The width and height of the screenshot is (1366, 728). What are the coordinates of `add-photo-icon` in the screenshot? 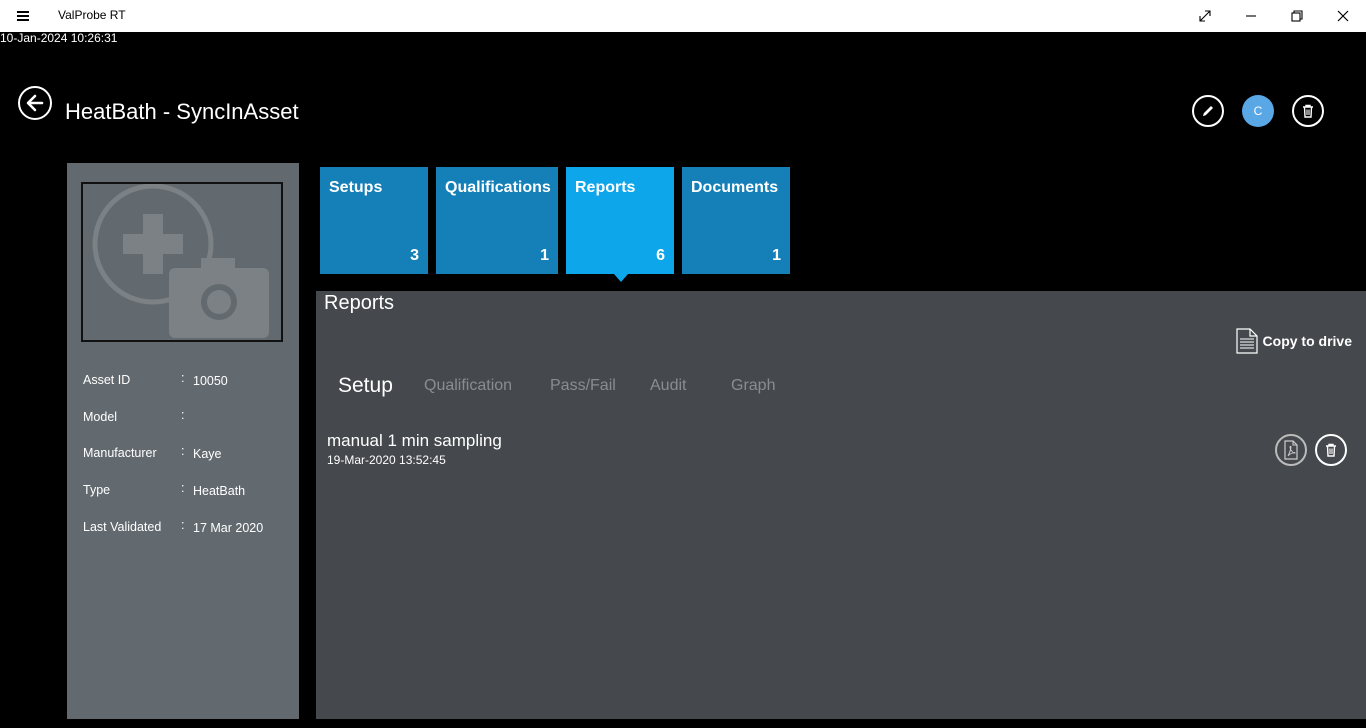 It's located at (180, 261).